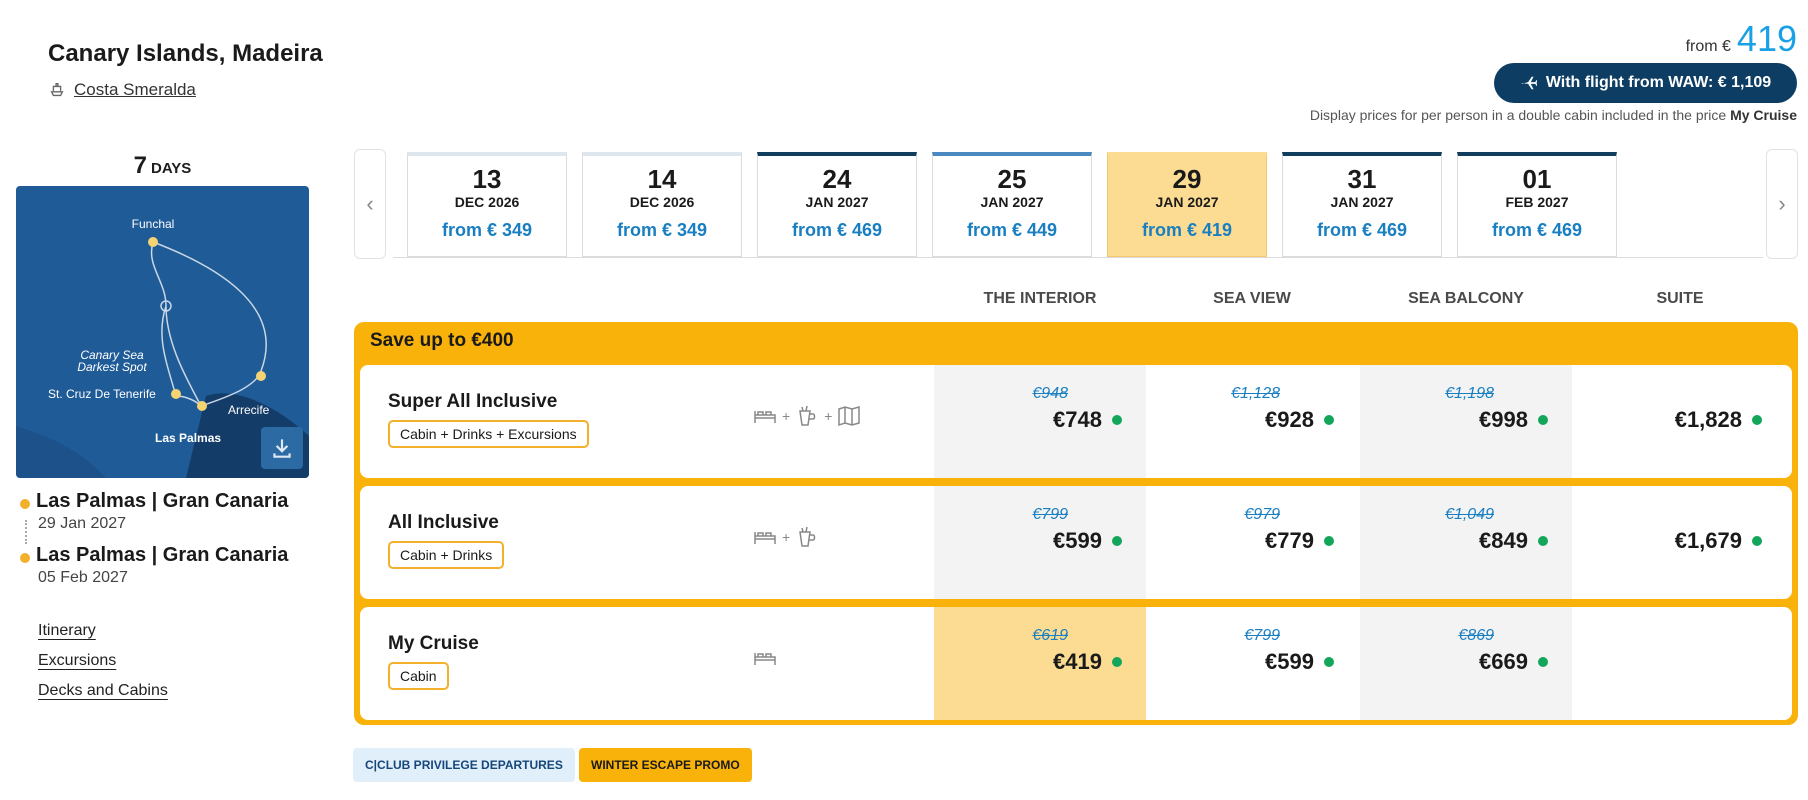 This screenshot has height=800, width=1808. Describe the element at coordinates (473, 401) in the screenshot. I see `package-name: Super All Inclusive` at that location.